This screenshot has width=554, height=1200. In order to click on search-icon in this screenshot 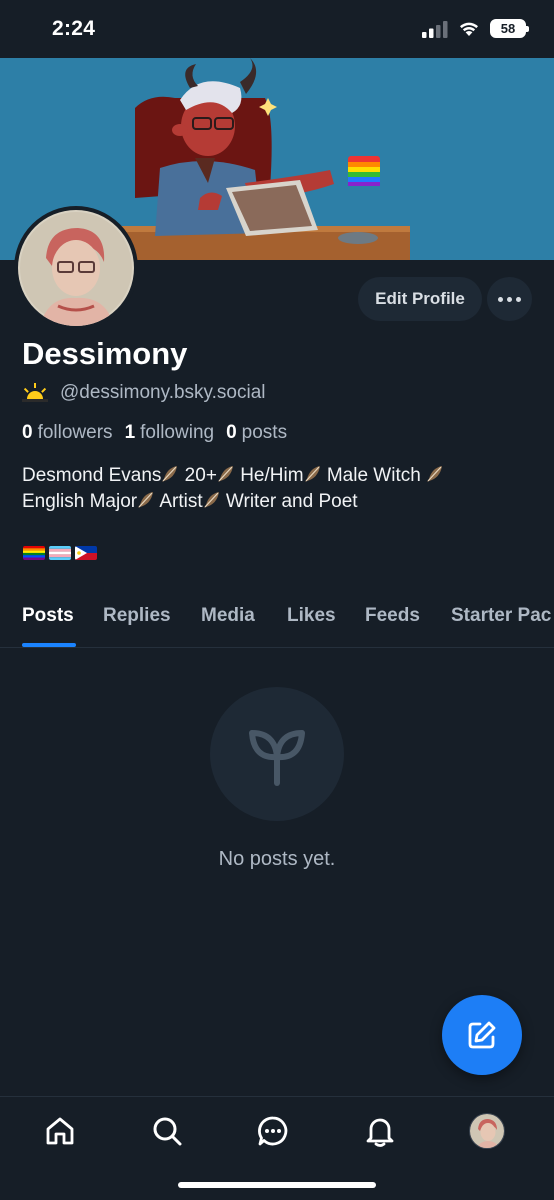, I will do `click(167, 1131)`.